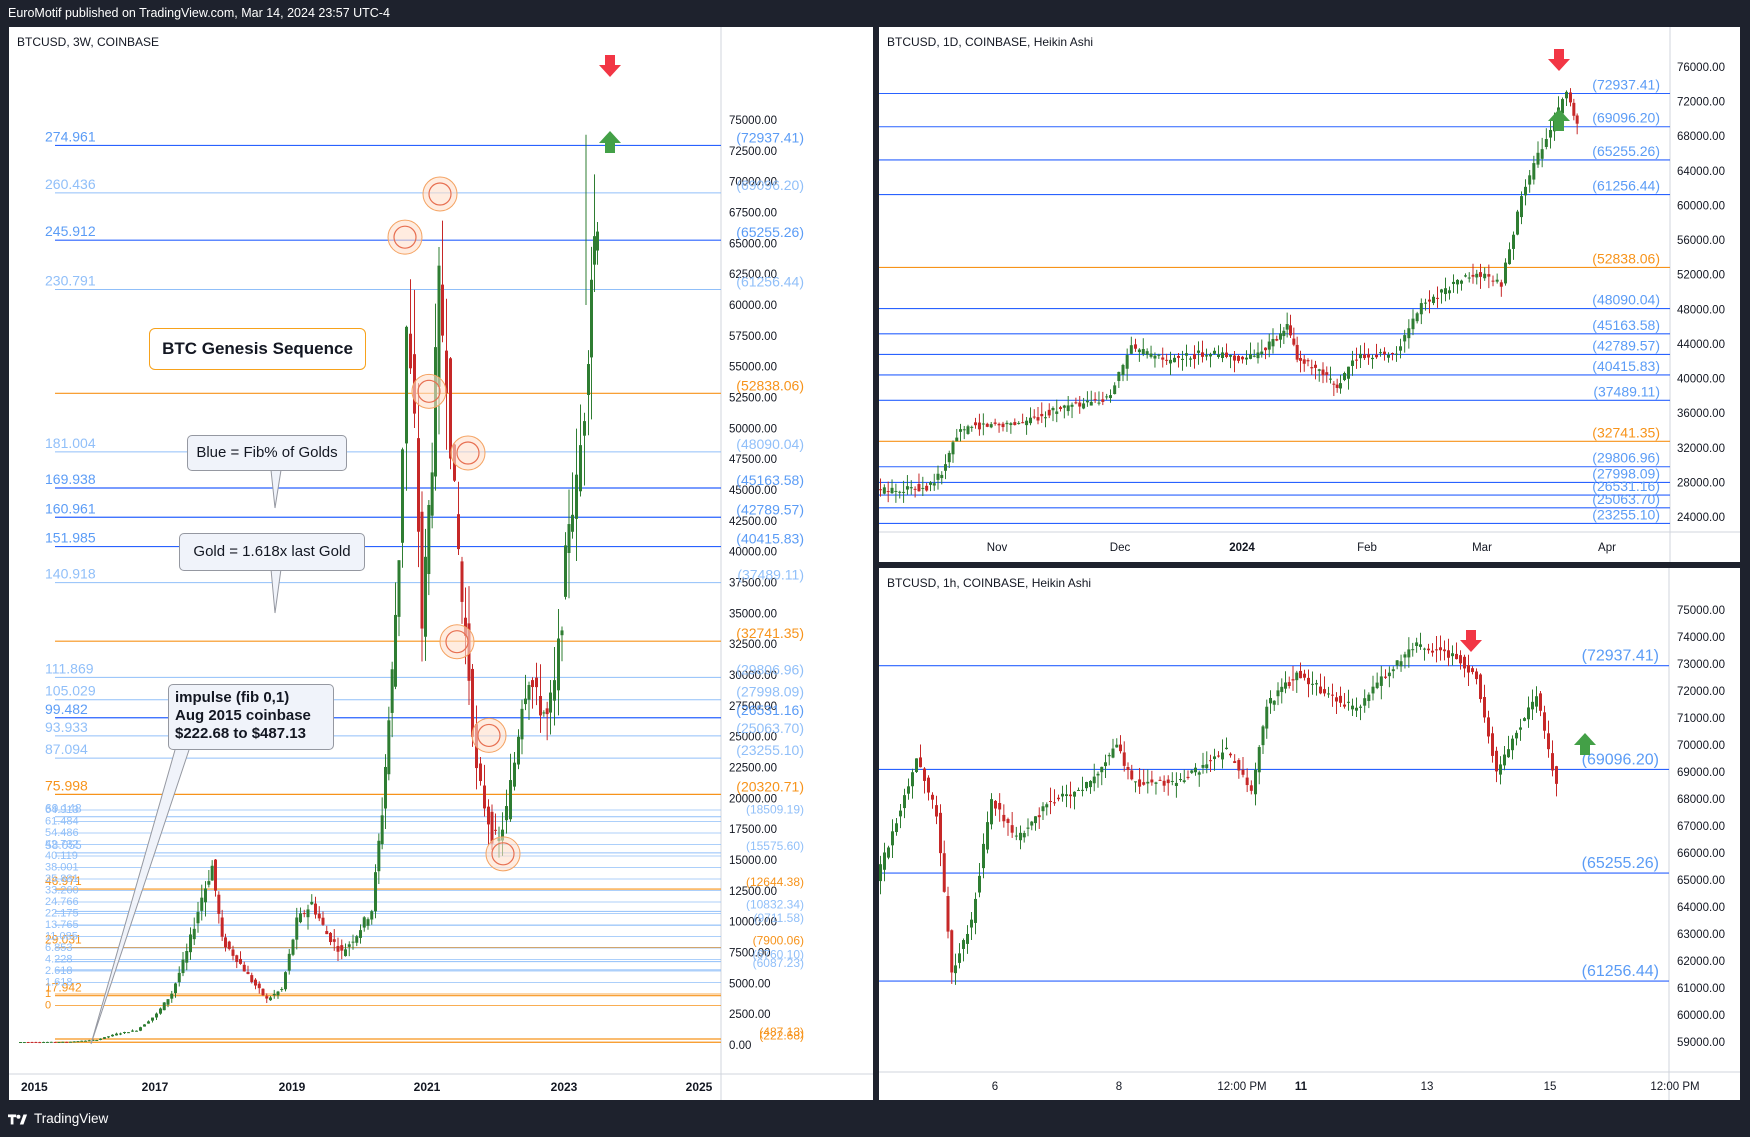 The width and height of the screenshot is (1750, 1137). Describe the element at coordinates (276, 591) in the screenshot. I see `callout-pointer` at that location.